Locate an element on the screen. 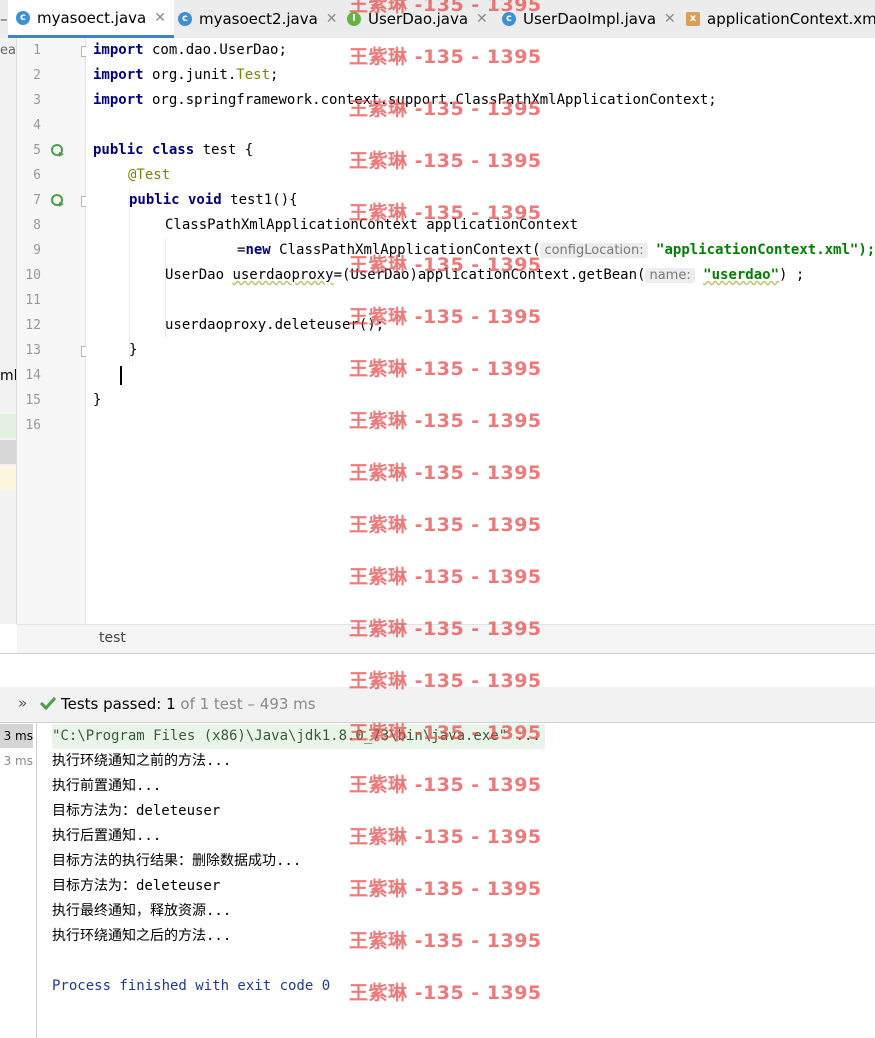  tab-applicationcontext-xml: x applicationContext.xml is located at coordinates (780, 19).